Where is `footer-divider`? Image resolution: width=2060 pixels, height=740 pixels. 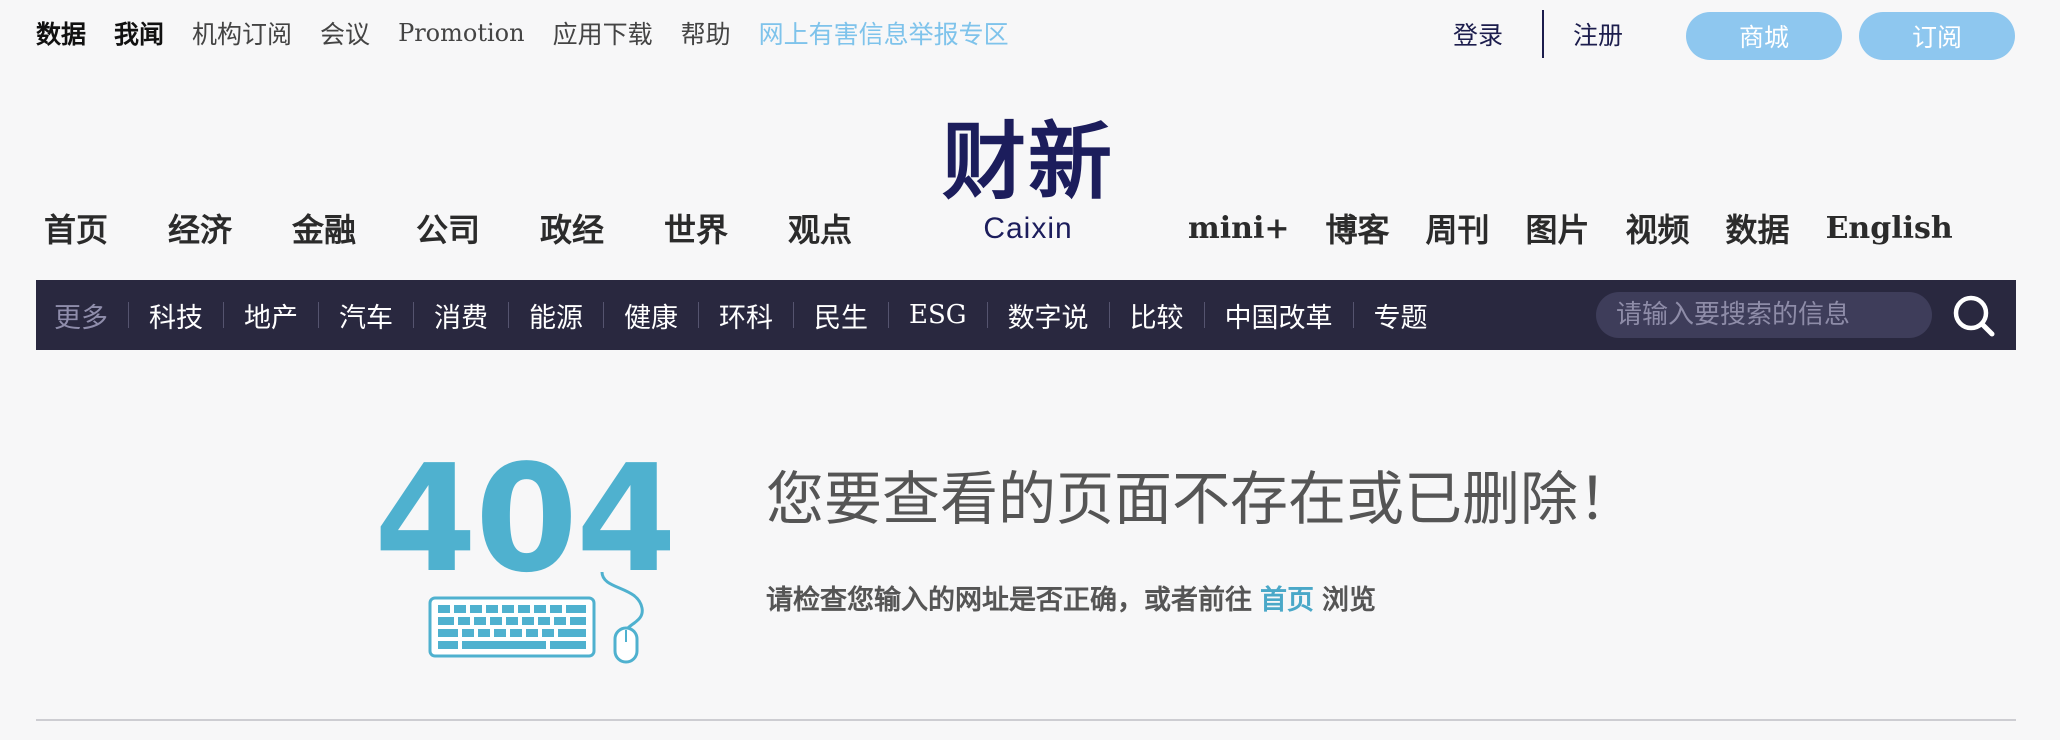
footer-divider is located at coordinates (1026, 720).